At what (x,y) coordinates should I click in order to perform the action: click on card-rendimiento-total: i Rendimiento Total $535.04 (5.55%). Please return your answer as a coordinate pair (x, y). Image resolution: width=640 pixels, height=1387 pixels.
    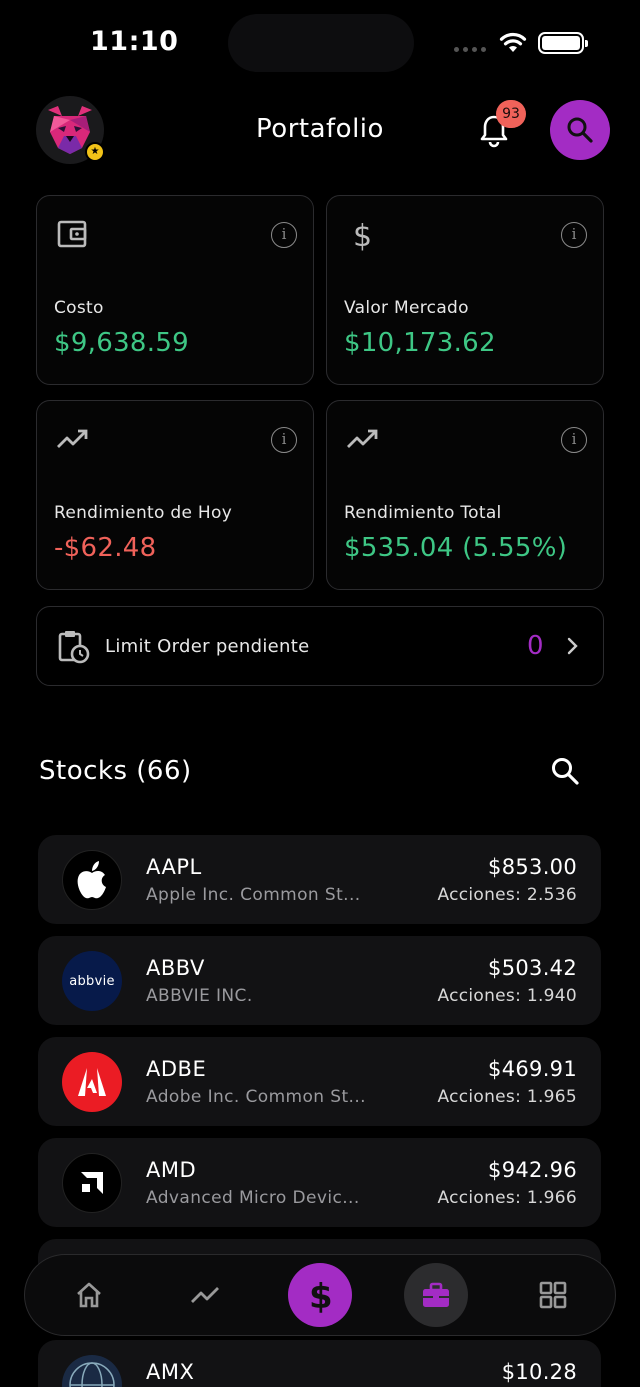
    Looking at the image, I should click on (465, 495).